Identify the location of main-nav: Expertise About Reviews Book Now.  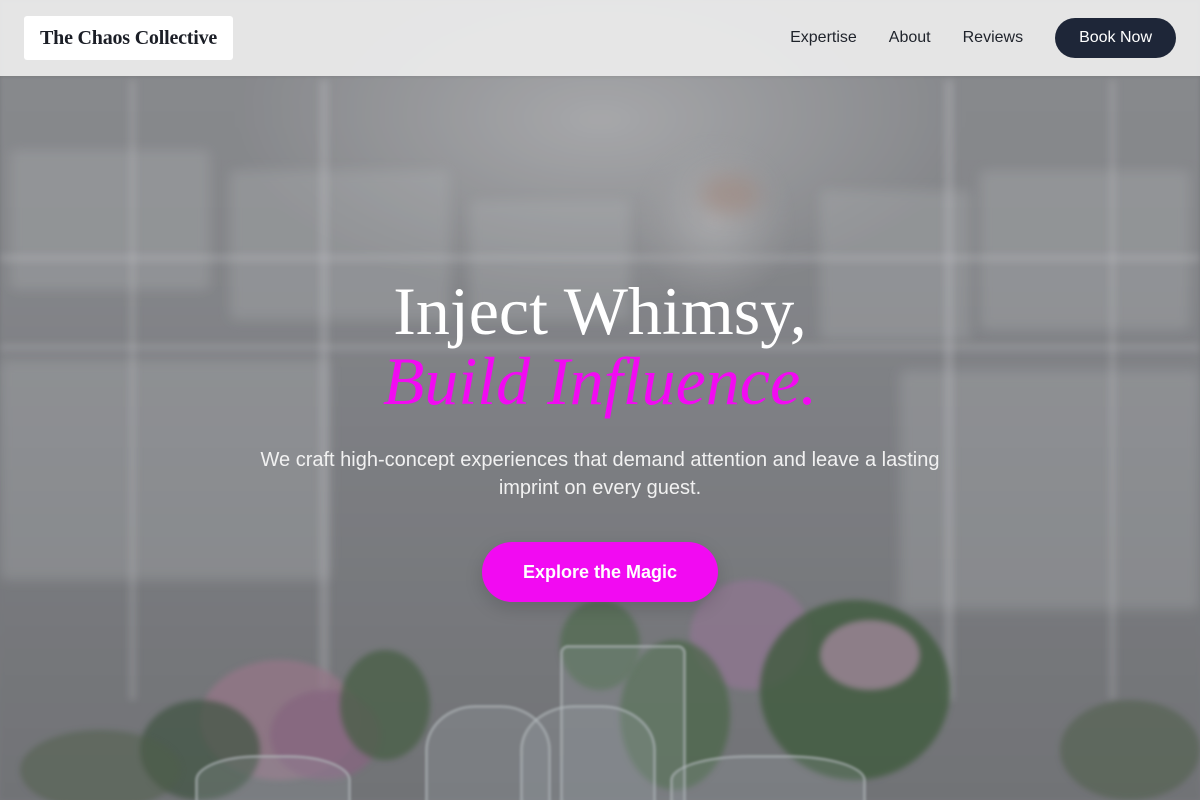
(983, 38).